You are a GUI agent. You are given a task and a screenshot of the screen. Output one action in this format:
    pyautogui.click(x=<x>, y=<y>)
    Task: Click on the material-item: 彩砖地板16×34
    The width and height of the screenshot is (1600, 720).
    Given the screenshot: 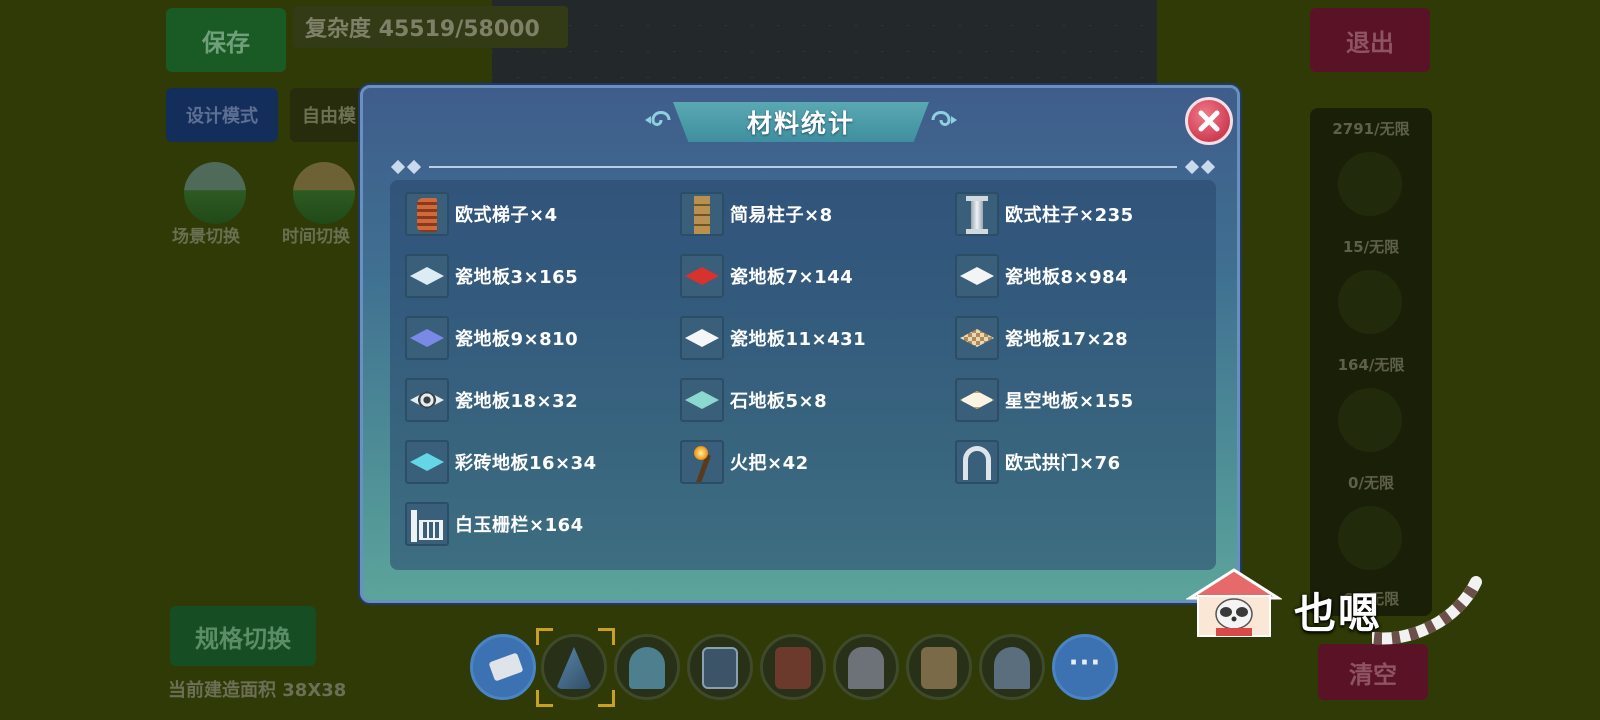 What is the action you would take?
    pyautogui.click(x=501, y=462)
    